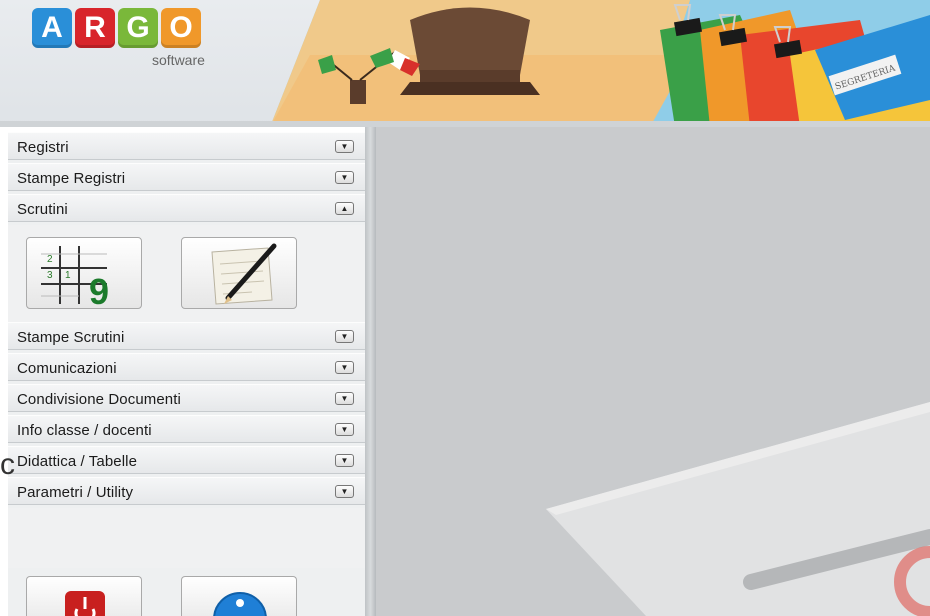  What do you see at coordinates (116, 28) in the screenshot?
I see `argo-logo: A R G O` at bounding box center [116, 28].